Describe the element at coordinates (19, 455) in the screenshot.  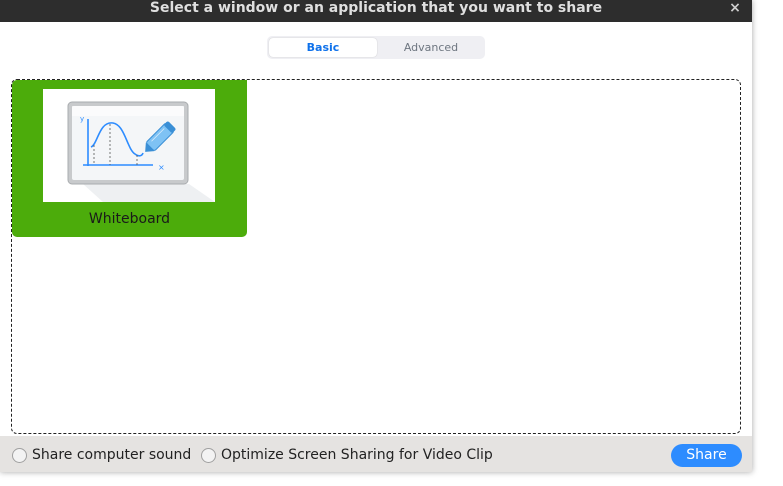
I see `share-sound-checkbox` at that location.